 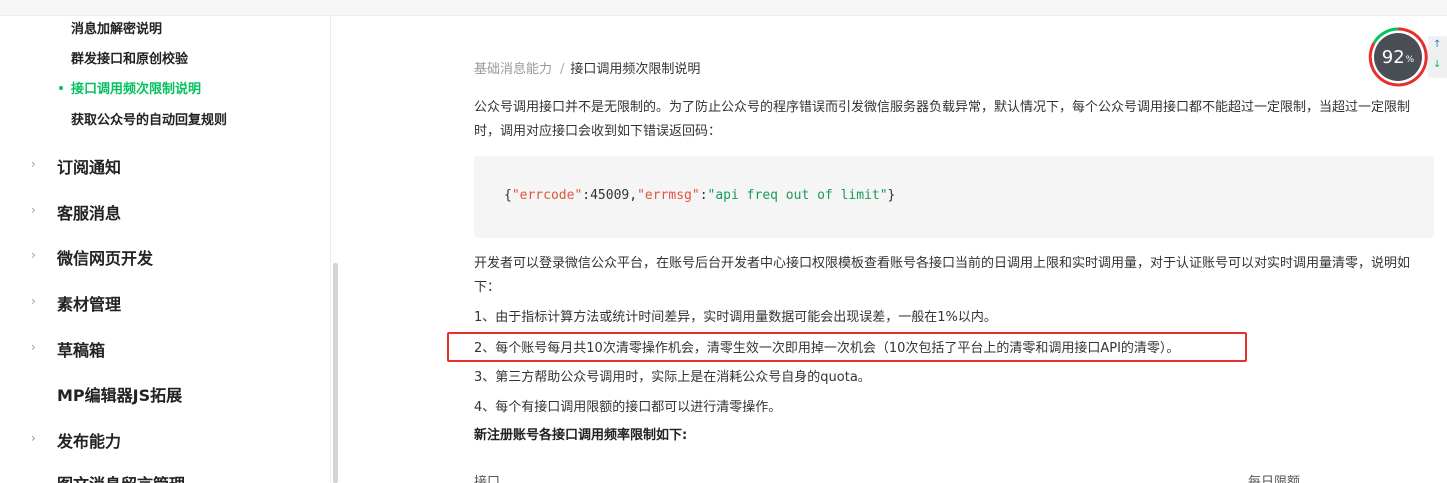 I want to click on table-header-daily-limit: 每日限额, so click(x=1274, y=479).